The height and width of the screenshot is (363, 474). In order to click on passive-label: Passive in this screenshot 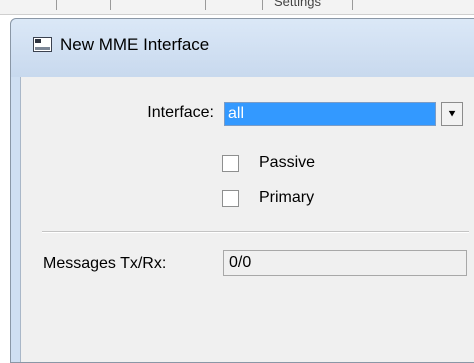, I will do `click(287, 163)`.